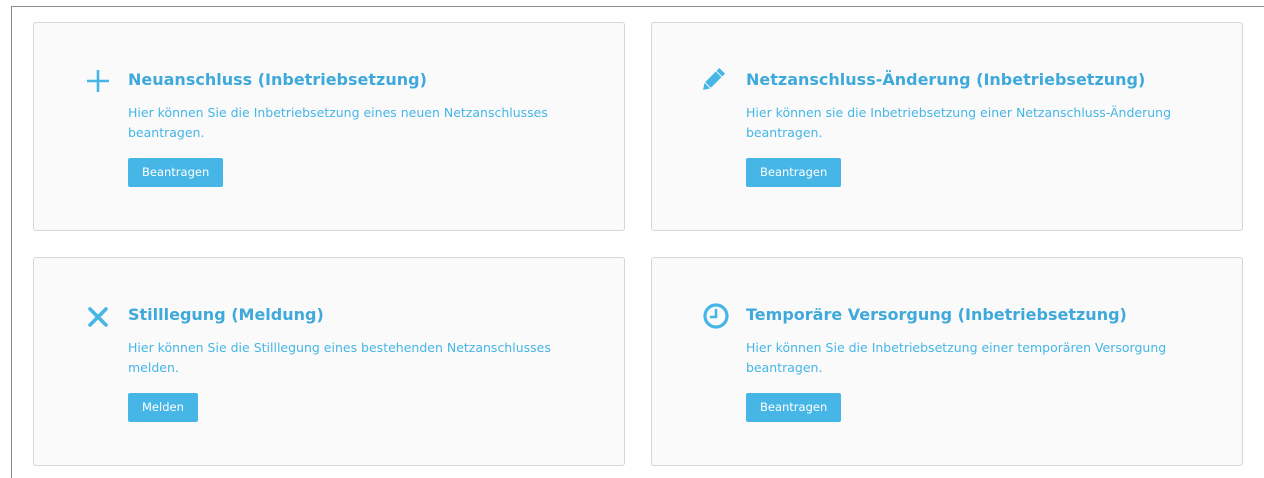  Describe the element at coordinates (936, 314) in the screenshot. I see `card-title: Temporäre Versorgung (Inbetriebsetzung)` at that location.